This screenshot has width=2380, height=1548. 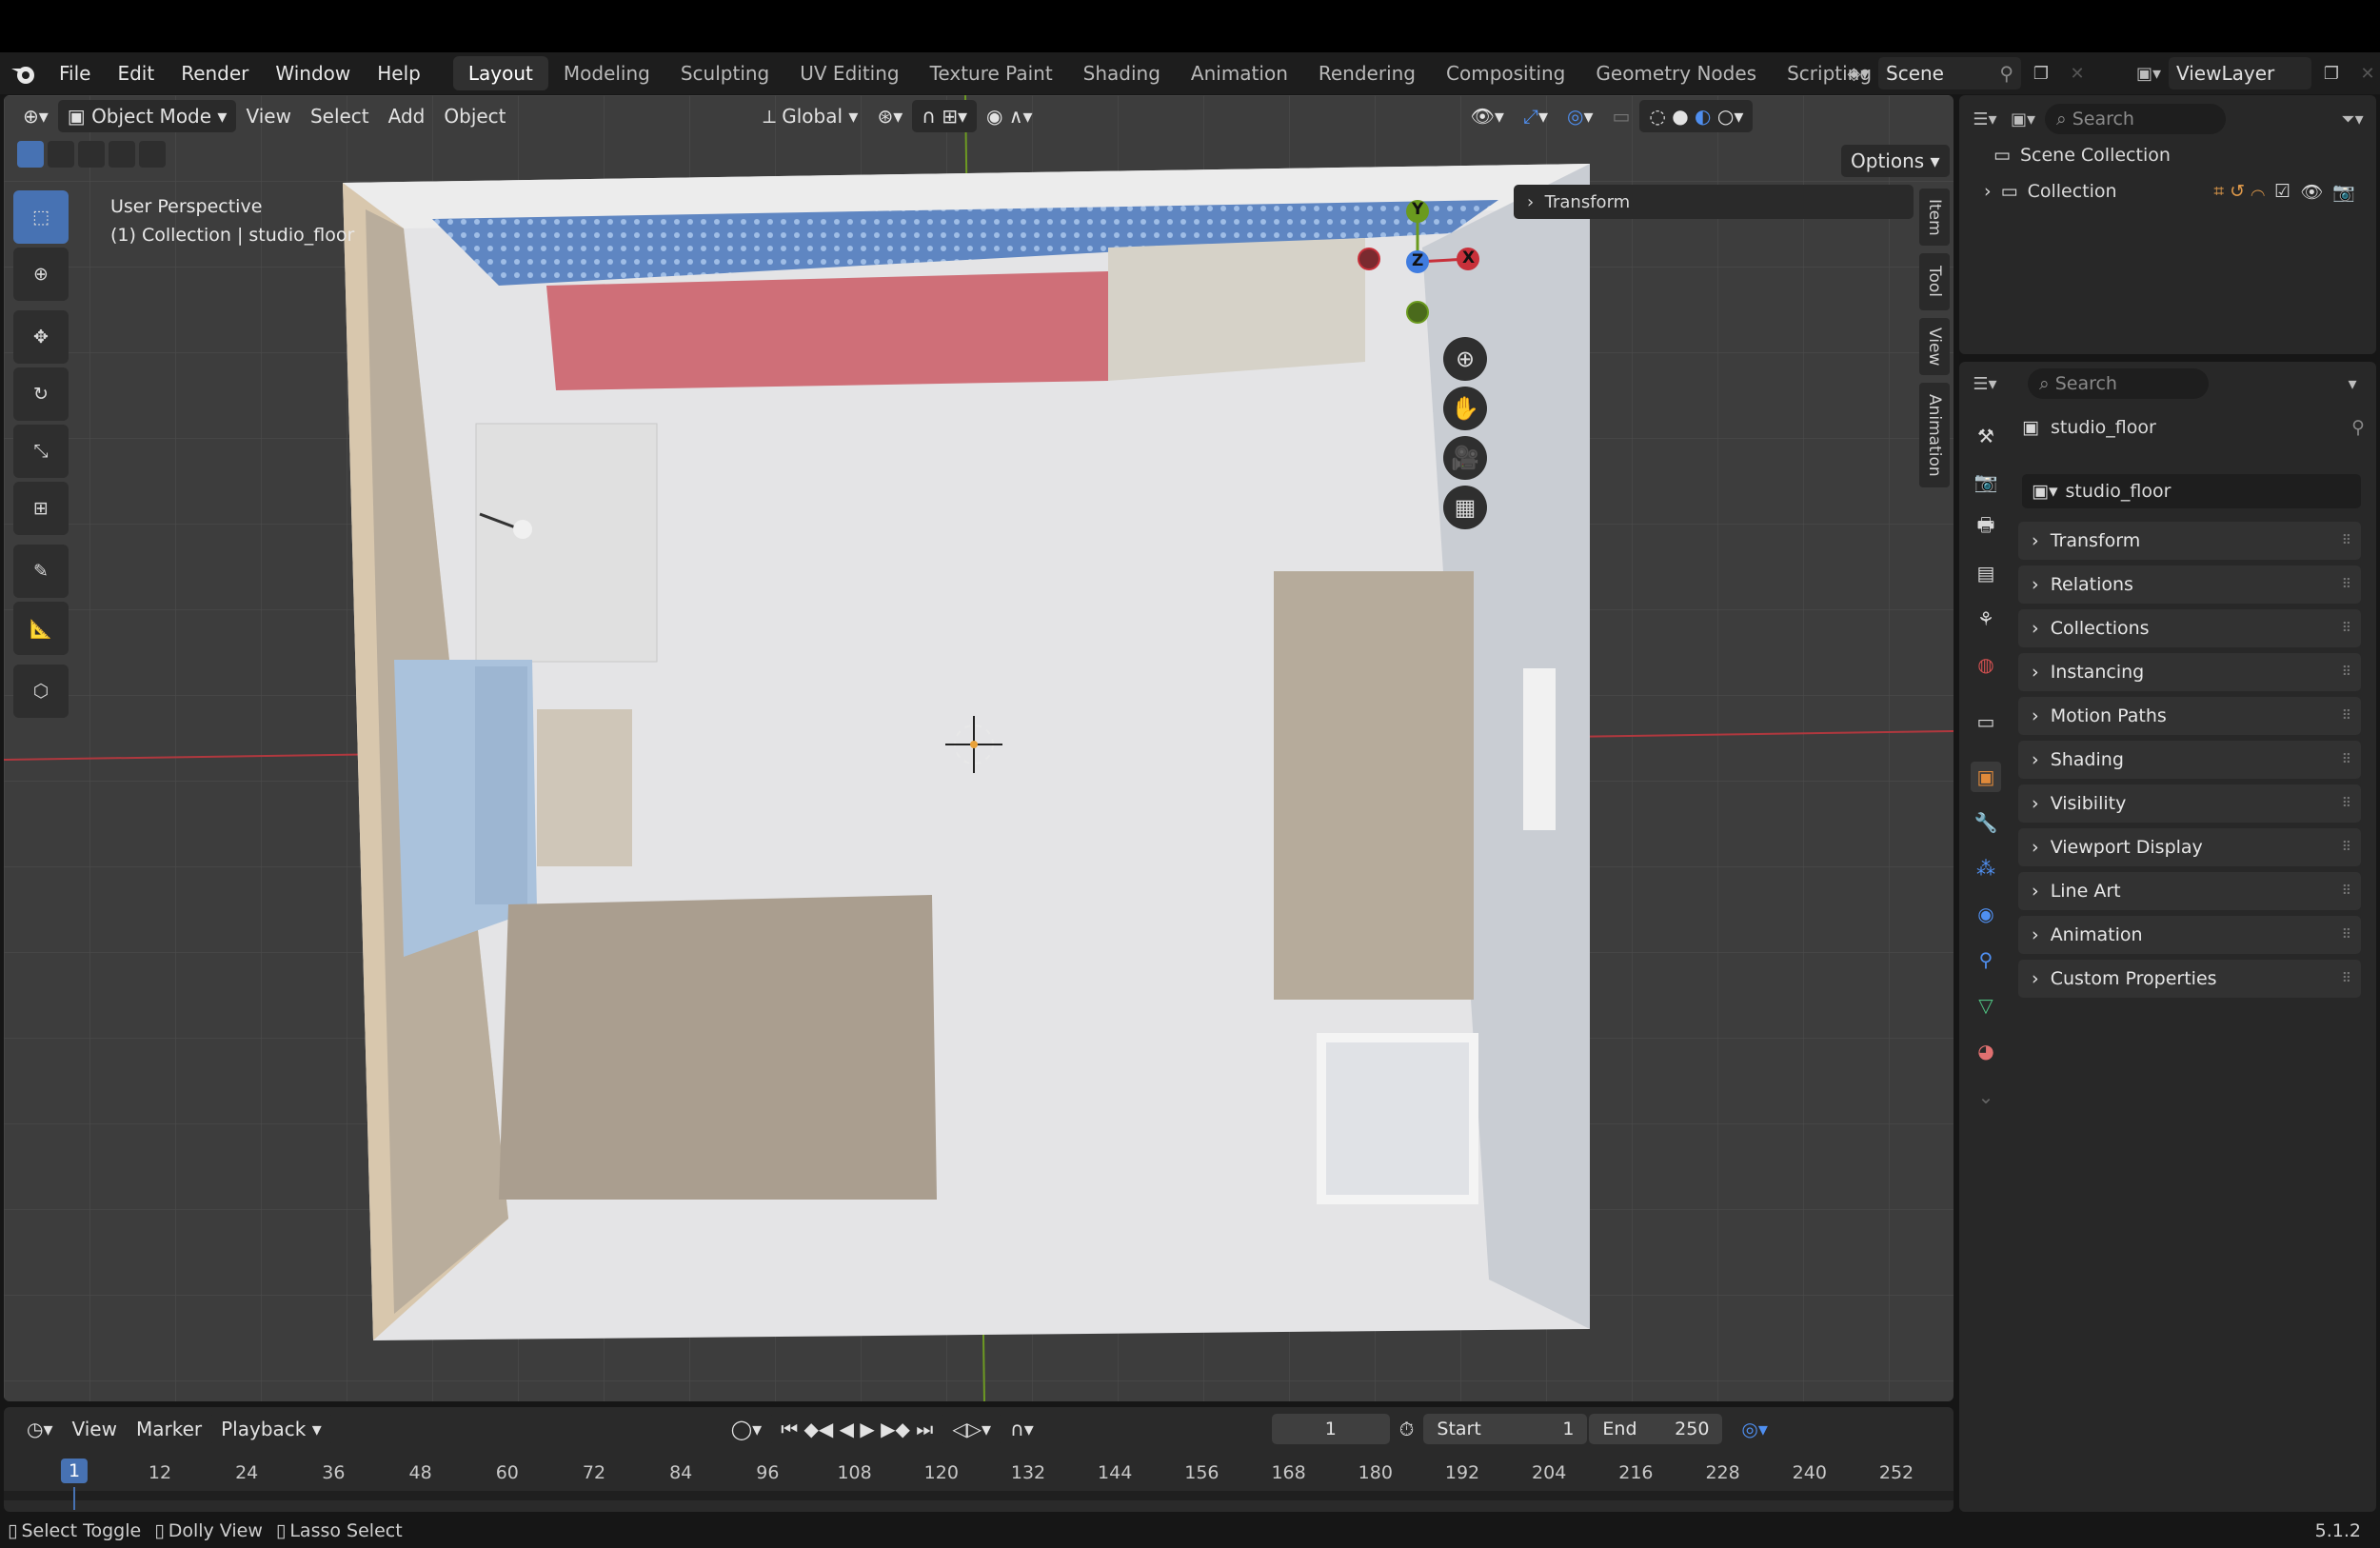 I want to click on sidetab-view: View, so click(x=1934, y=346).